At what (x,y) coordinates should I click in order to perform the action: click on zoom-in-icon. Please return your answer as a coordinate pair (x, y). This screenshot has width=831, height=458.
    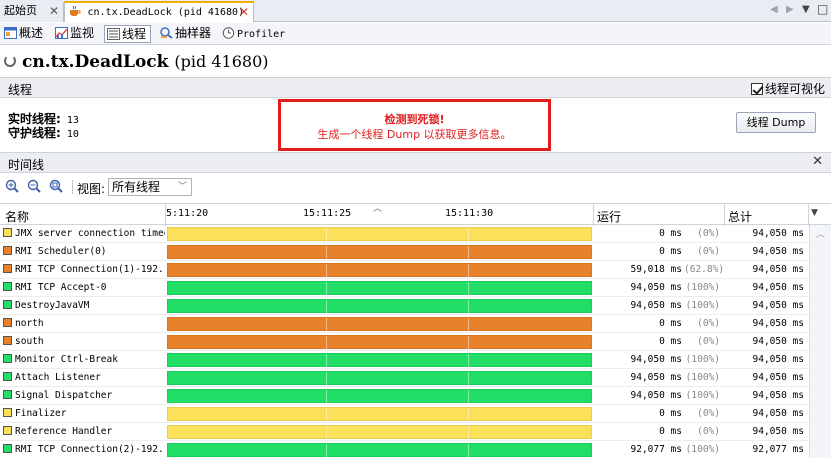
    Looking at the image, I should click on (12, 186).